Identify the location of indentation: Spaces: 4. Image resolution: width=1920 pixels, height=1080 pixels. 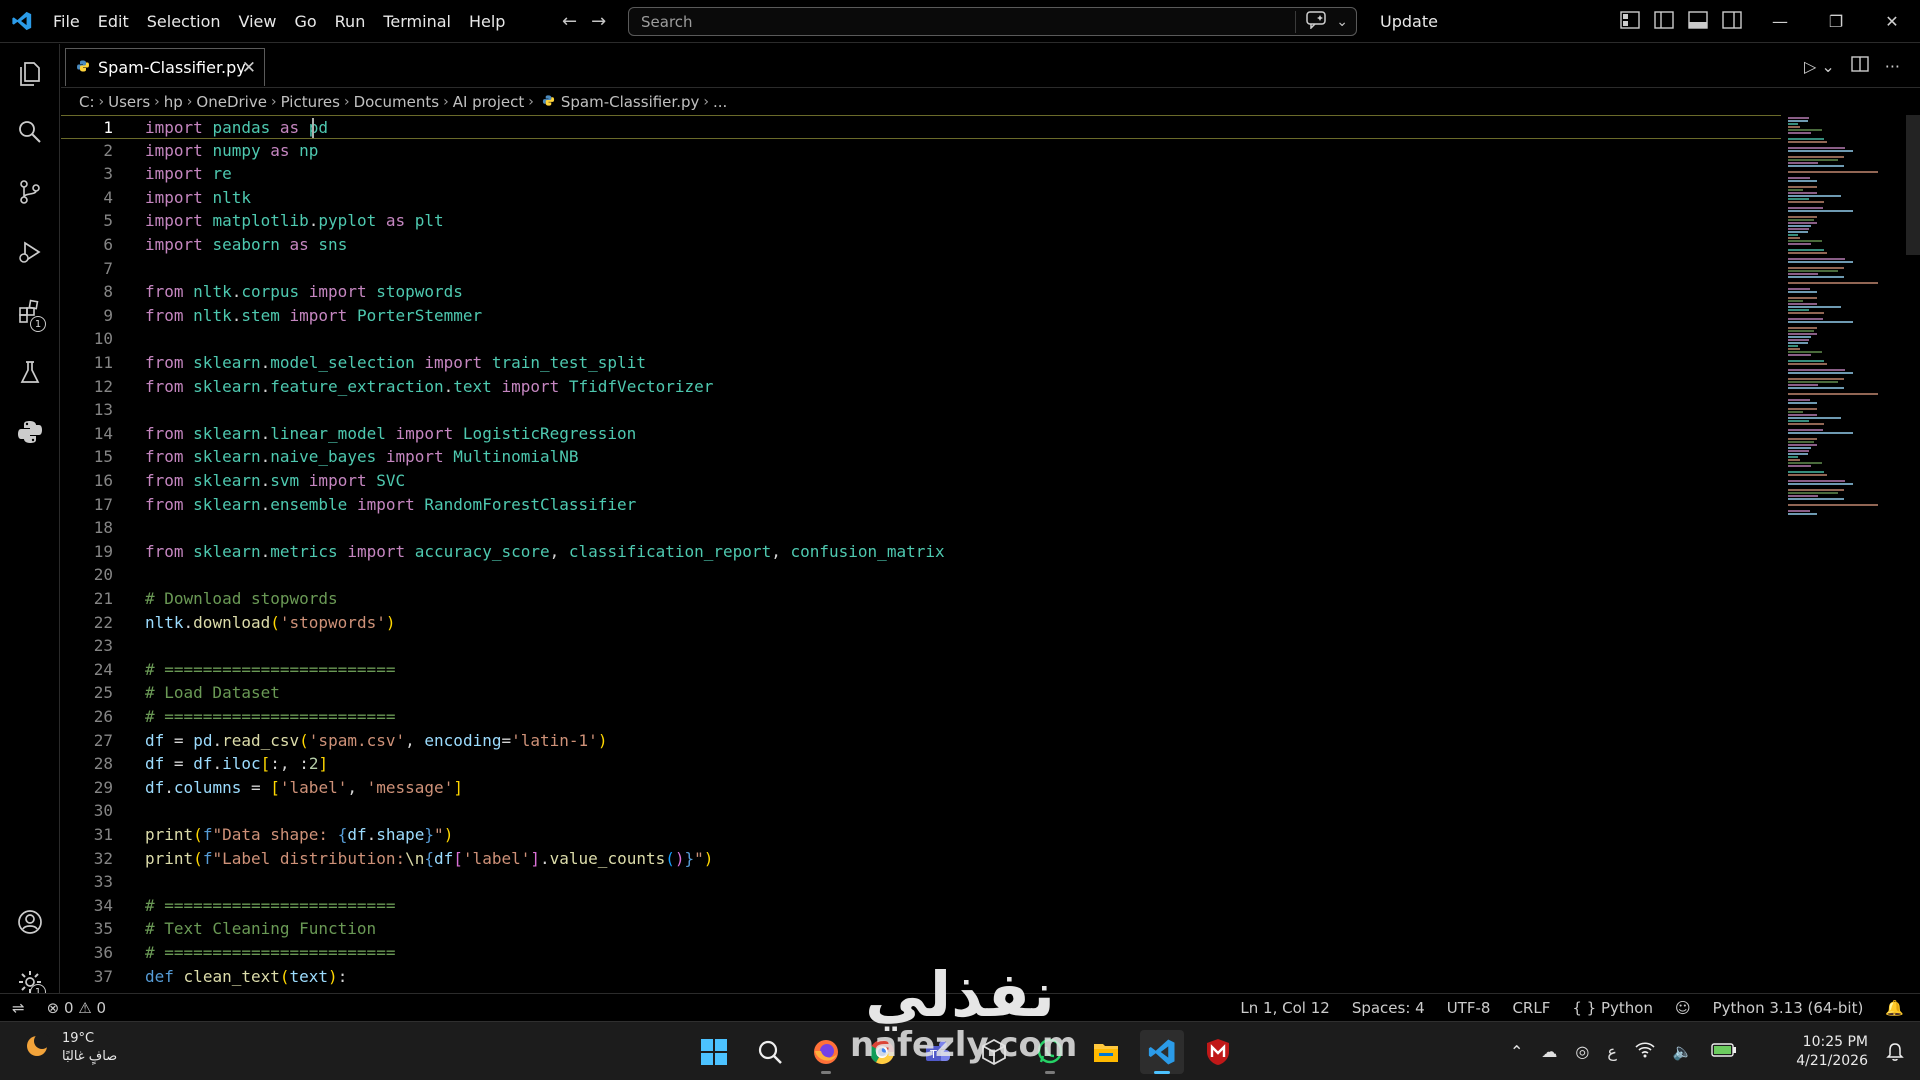
(1388, 1008).